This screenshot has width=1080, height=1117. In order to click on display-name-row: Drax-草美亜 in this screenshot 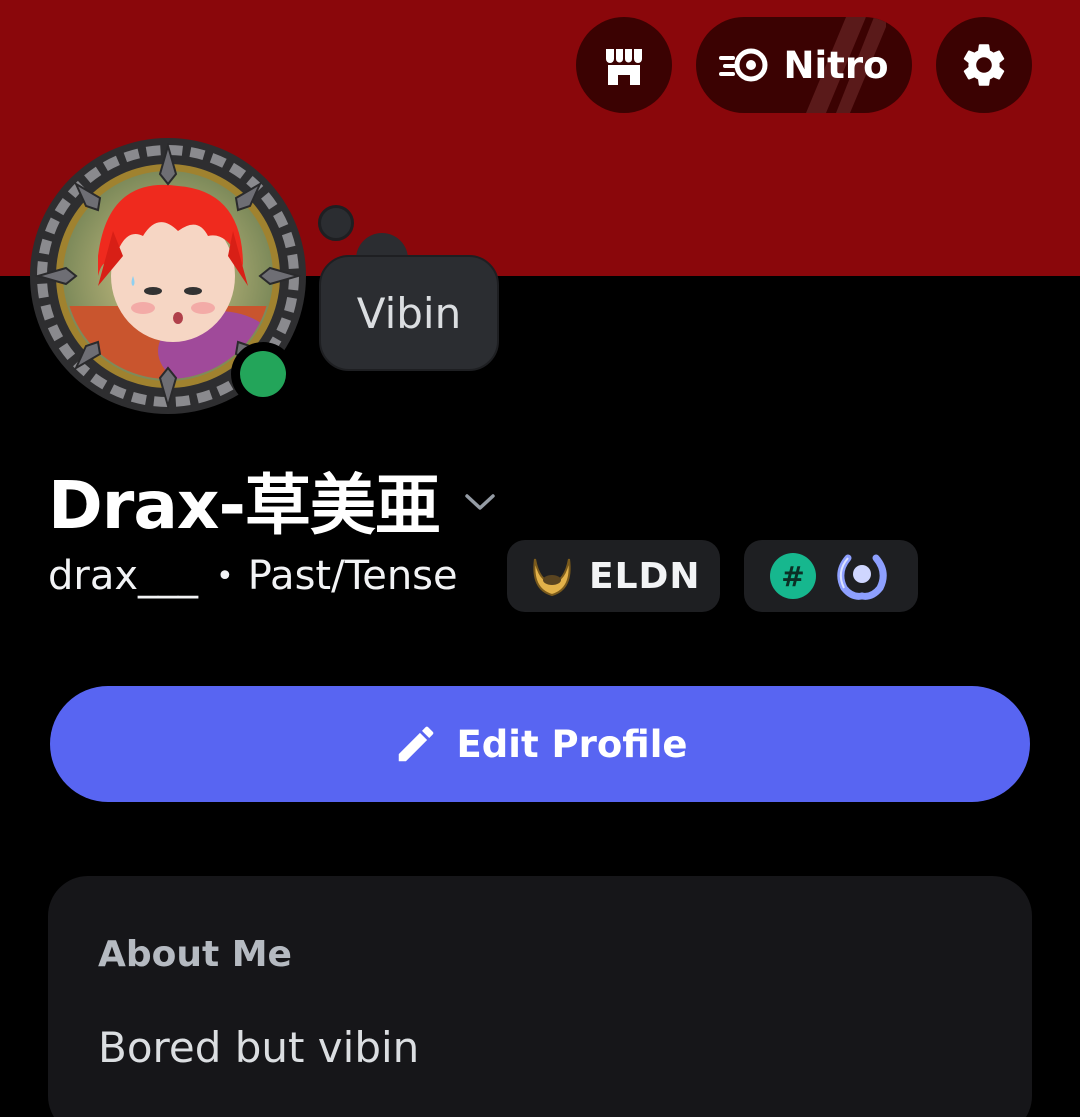, I will do `click(272, 501)`.